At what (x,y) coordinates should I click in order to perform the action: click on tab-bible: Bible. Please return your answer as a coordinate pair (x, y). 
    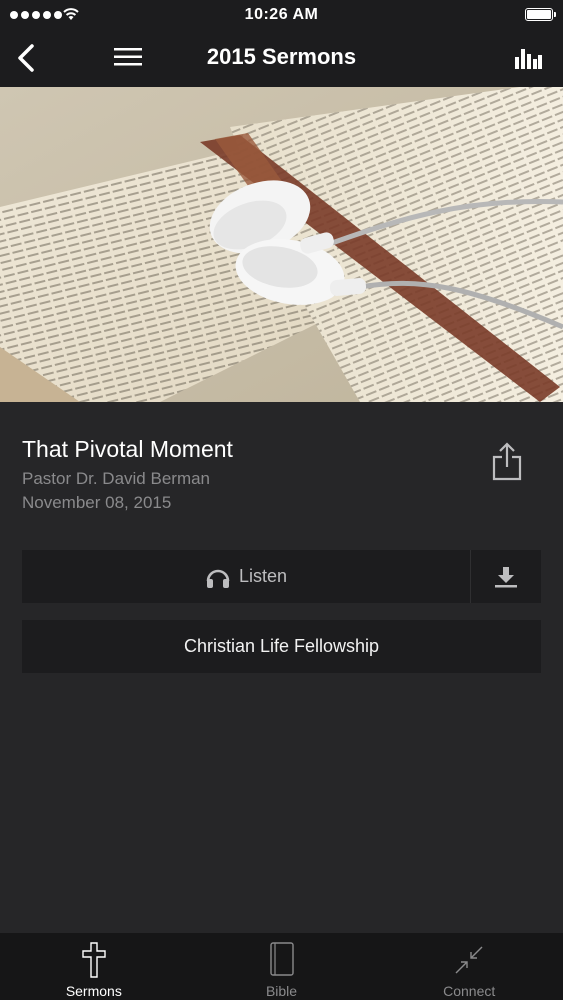
    Looking at the image, I should click on (282, 966).